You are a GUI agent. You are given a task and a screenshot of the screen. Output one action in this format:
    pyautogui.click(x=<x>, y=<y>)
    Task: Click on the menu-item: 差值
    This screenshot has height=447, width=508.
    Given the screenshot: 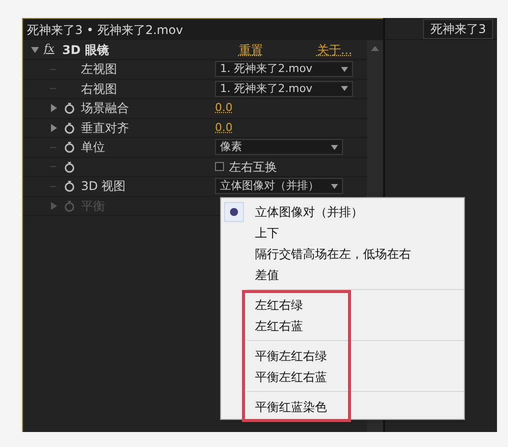 What is the action you would take?
    pyautogui.click(x=342, y=274)
    